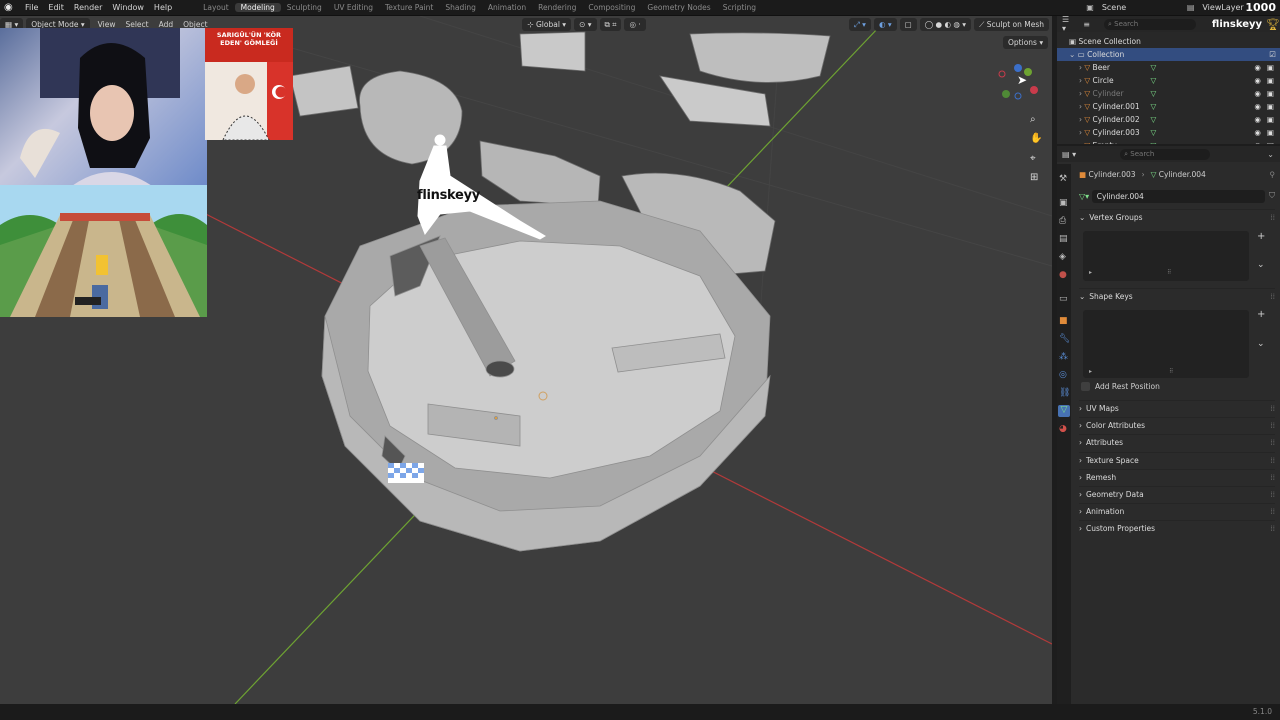  Describe the element at coordinates (547, 24) in the screenshot. I see `orientation-dropdown: ⊹ Global ▾` at that location.